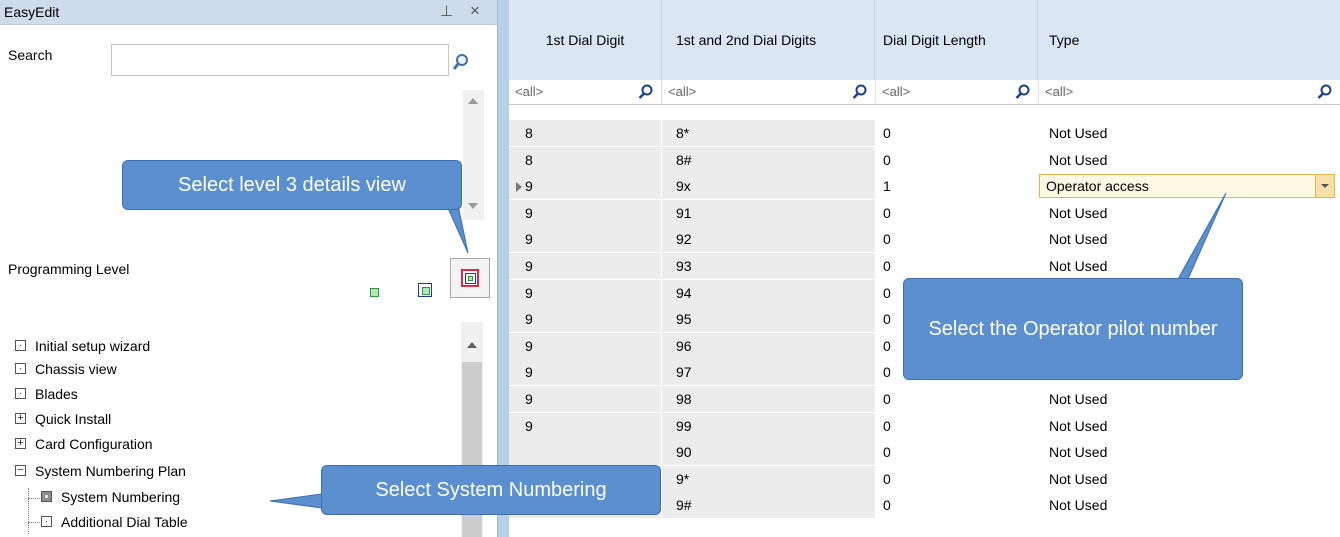  Describe the element at coordinates (768, 160) in the screenshot. I see `cell-1st-2nd-dial-digits: 8#` at that location.